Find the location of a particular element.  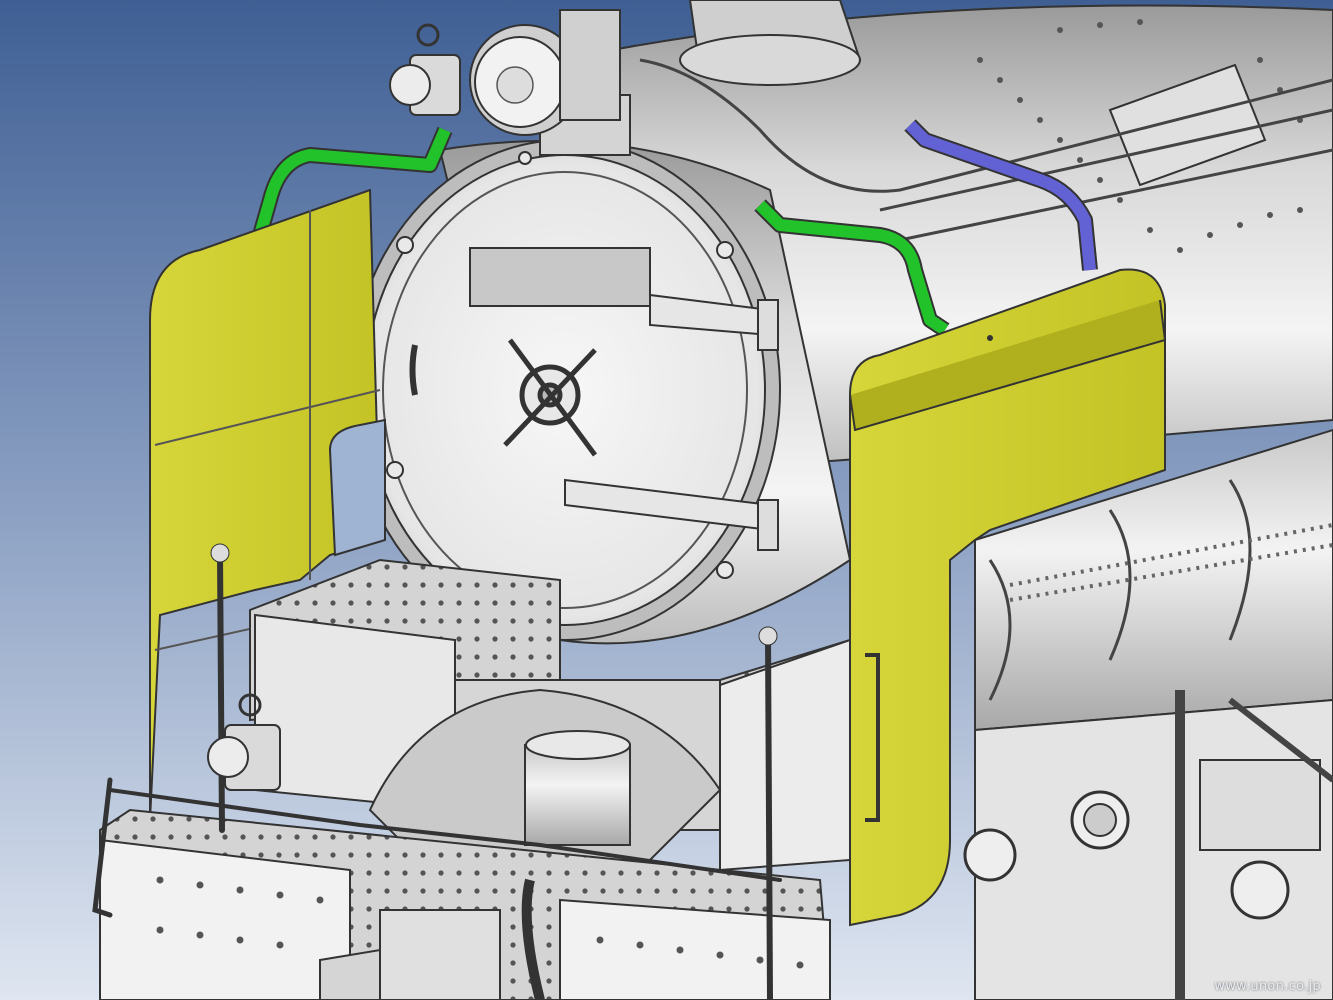

smokestack is located at coordinates (770, 43).